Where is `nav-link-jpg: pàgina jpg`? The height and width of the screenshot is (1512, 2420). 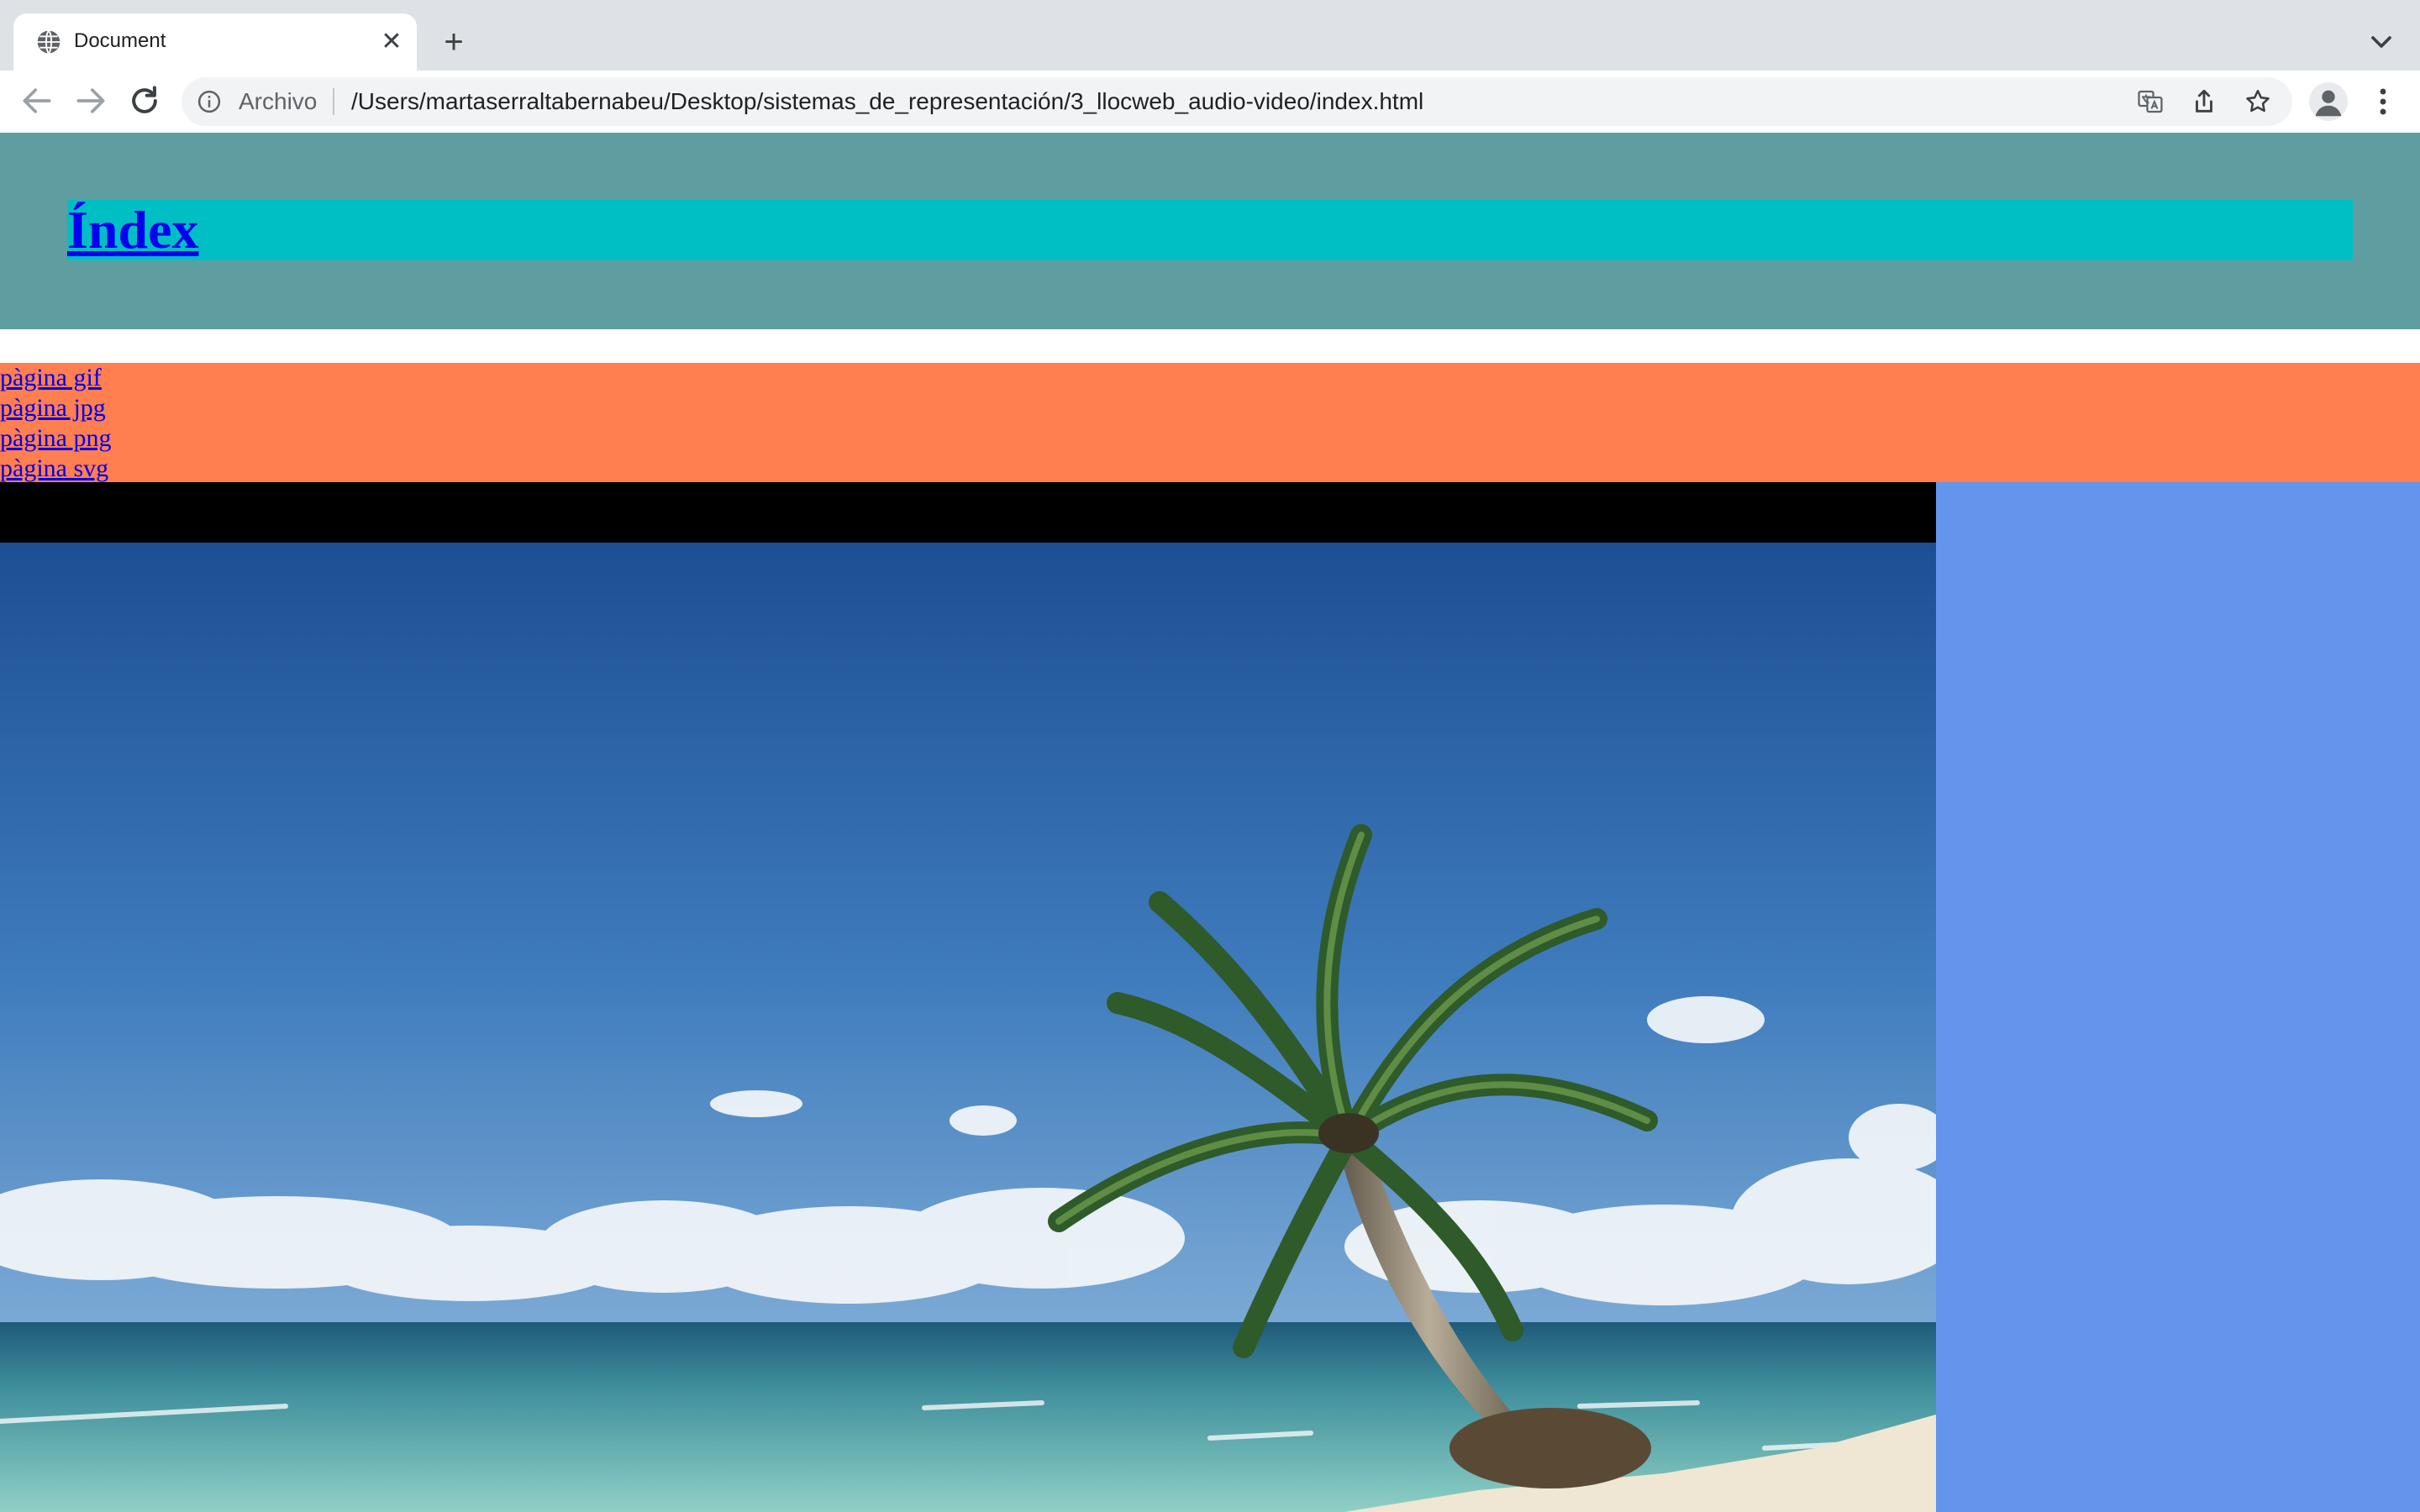 nav-link-jpg: pàgina jpg is located at coordinates (1210, 408).